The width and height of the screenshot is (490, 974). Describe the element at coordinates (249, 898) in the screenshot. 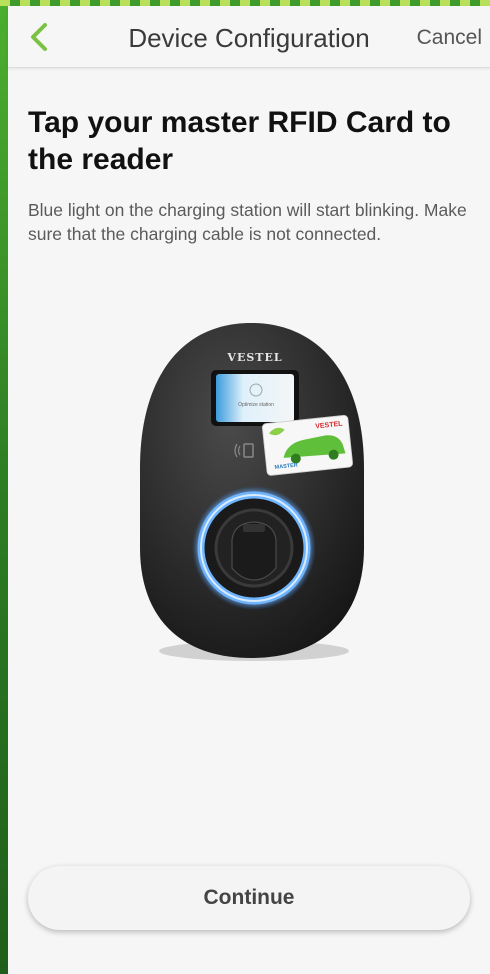

I see `continue-button: Continue` at that location.